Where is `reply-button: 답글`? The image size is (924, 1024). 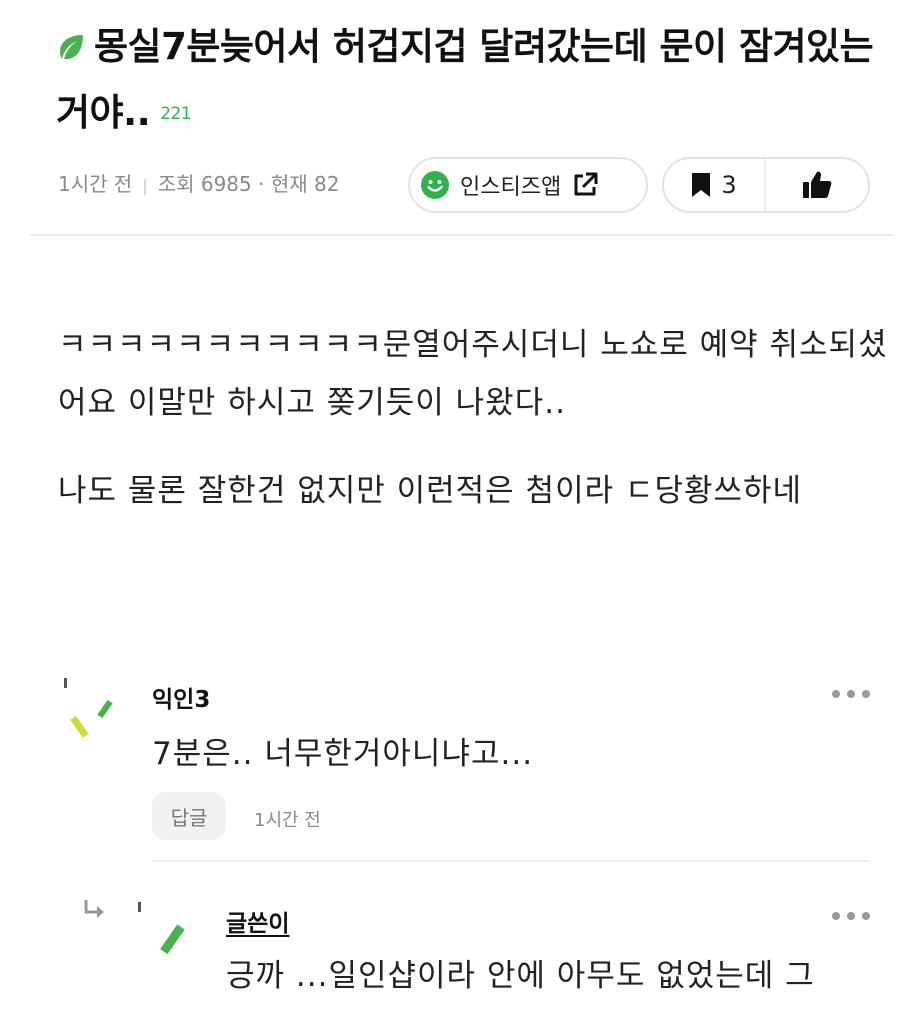
reply-button: 답글 is located at coordinates (189, 816).